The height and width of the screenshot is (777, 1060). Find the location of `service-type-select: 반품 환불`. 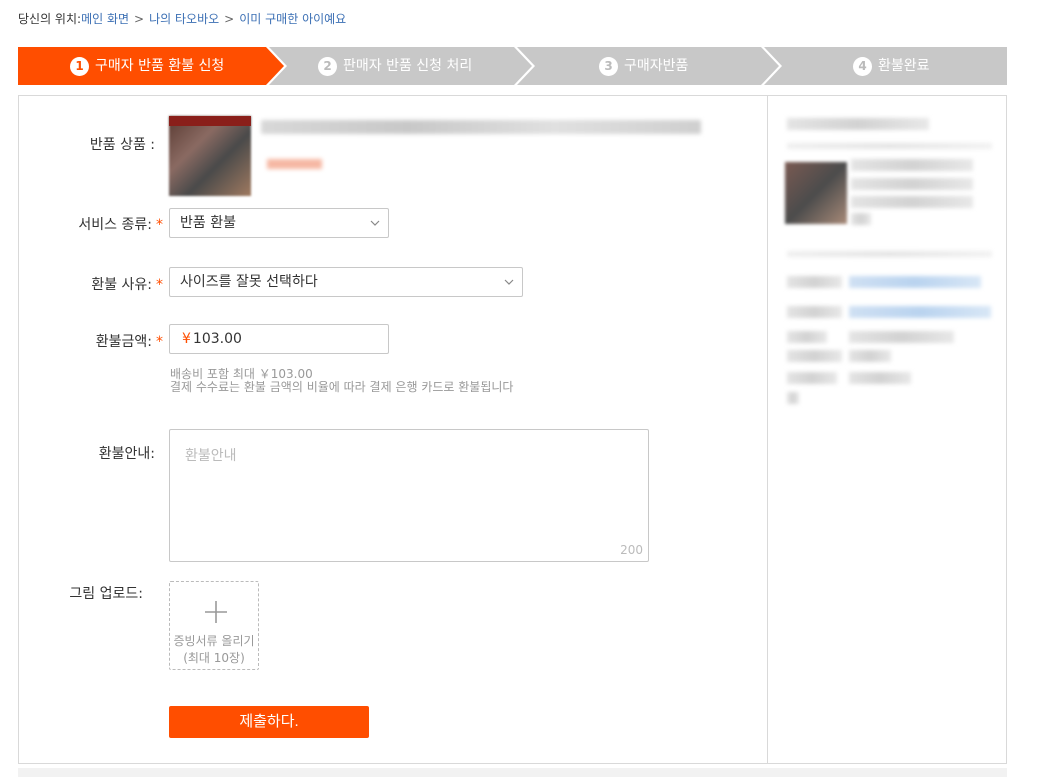

service-type-select: 반품 환불 is located at coordinates (279, 223).